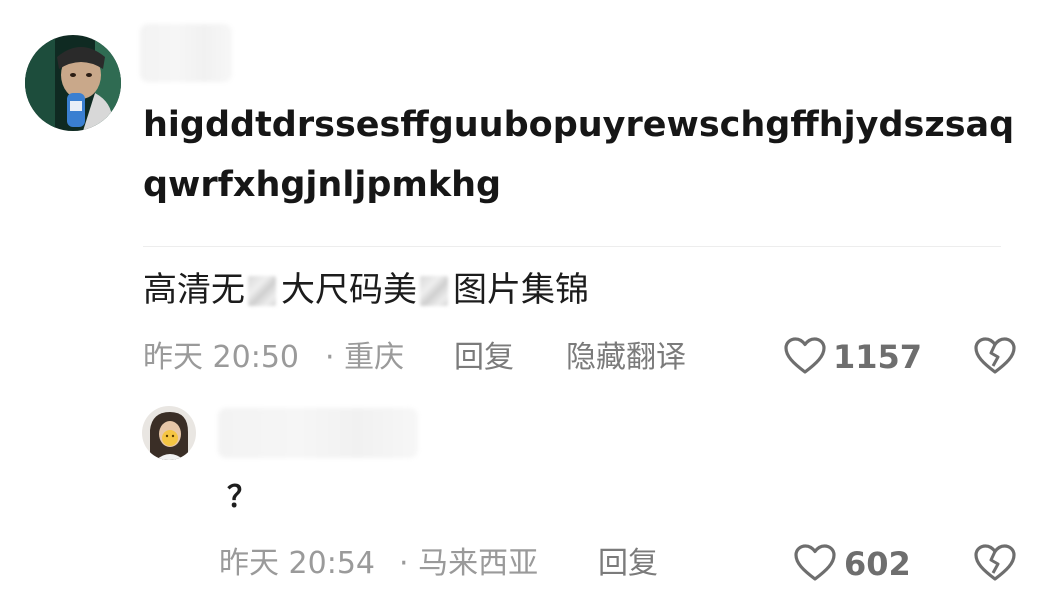 The image size is (1042, 604). I want to click on translated-text-part: 图片集锦, so click(521, 290).